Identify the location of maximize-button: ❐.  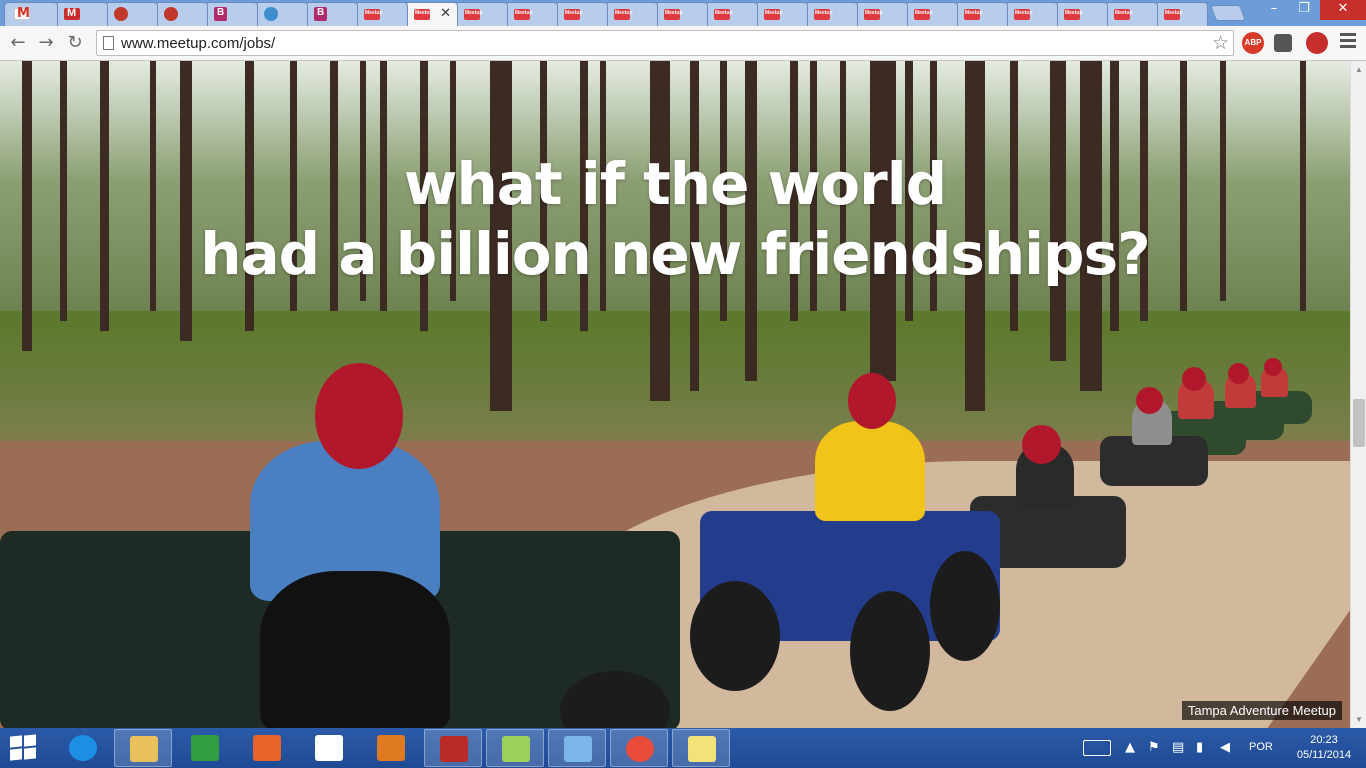
(1304, 10).